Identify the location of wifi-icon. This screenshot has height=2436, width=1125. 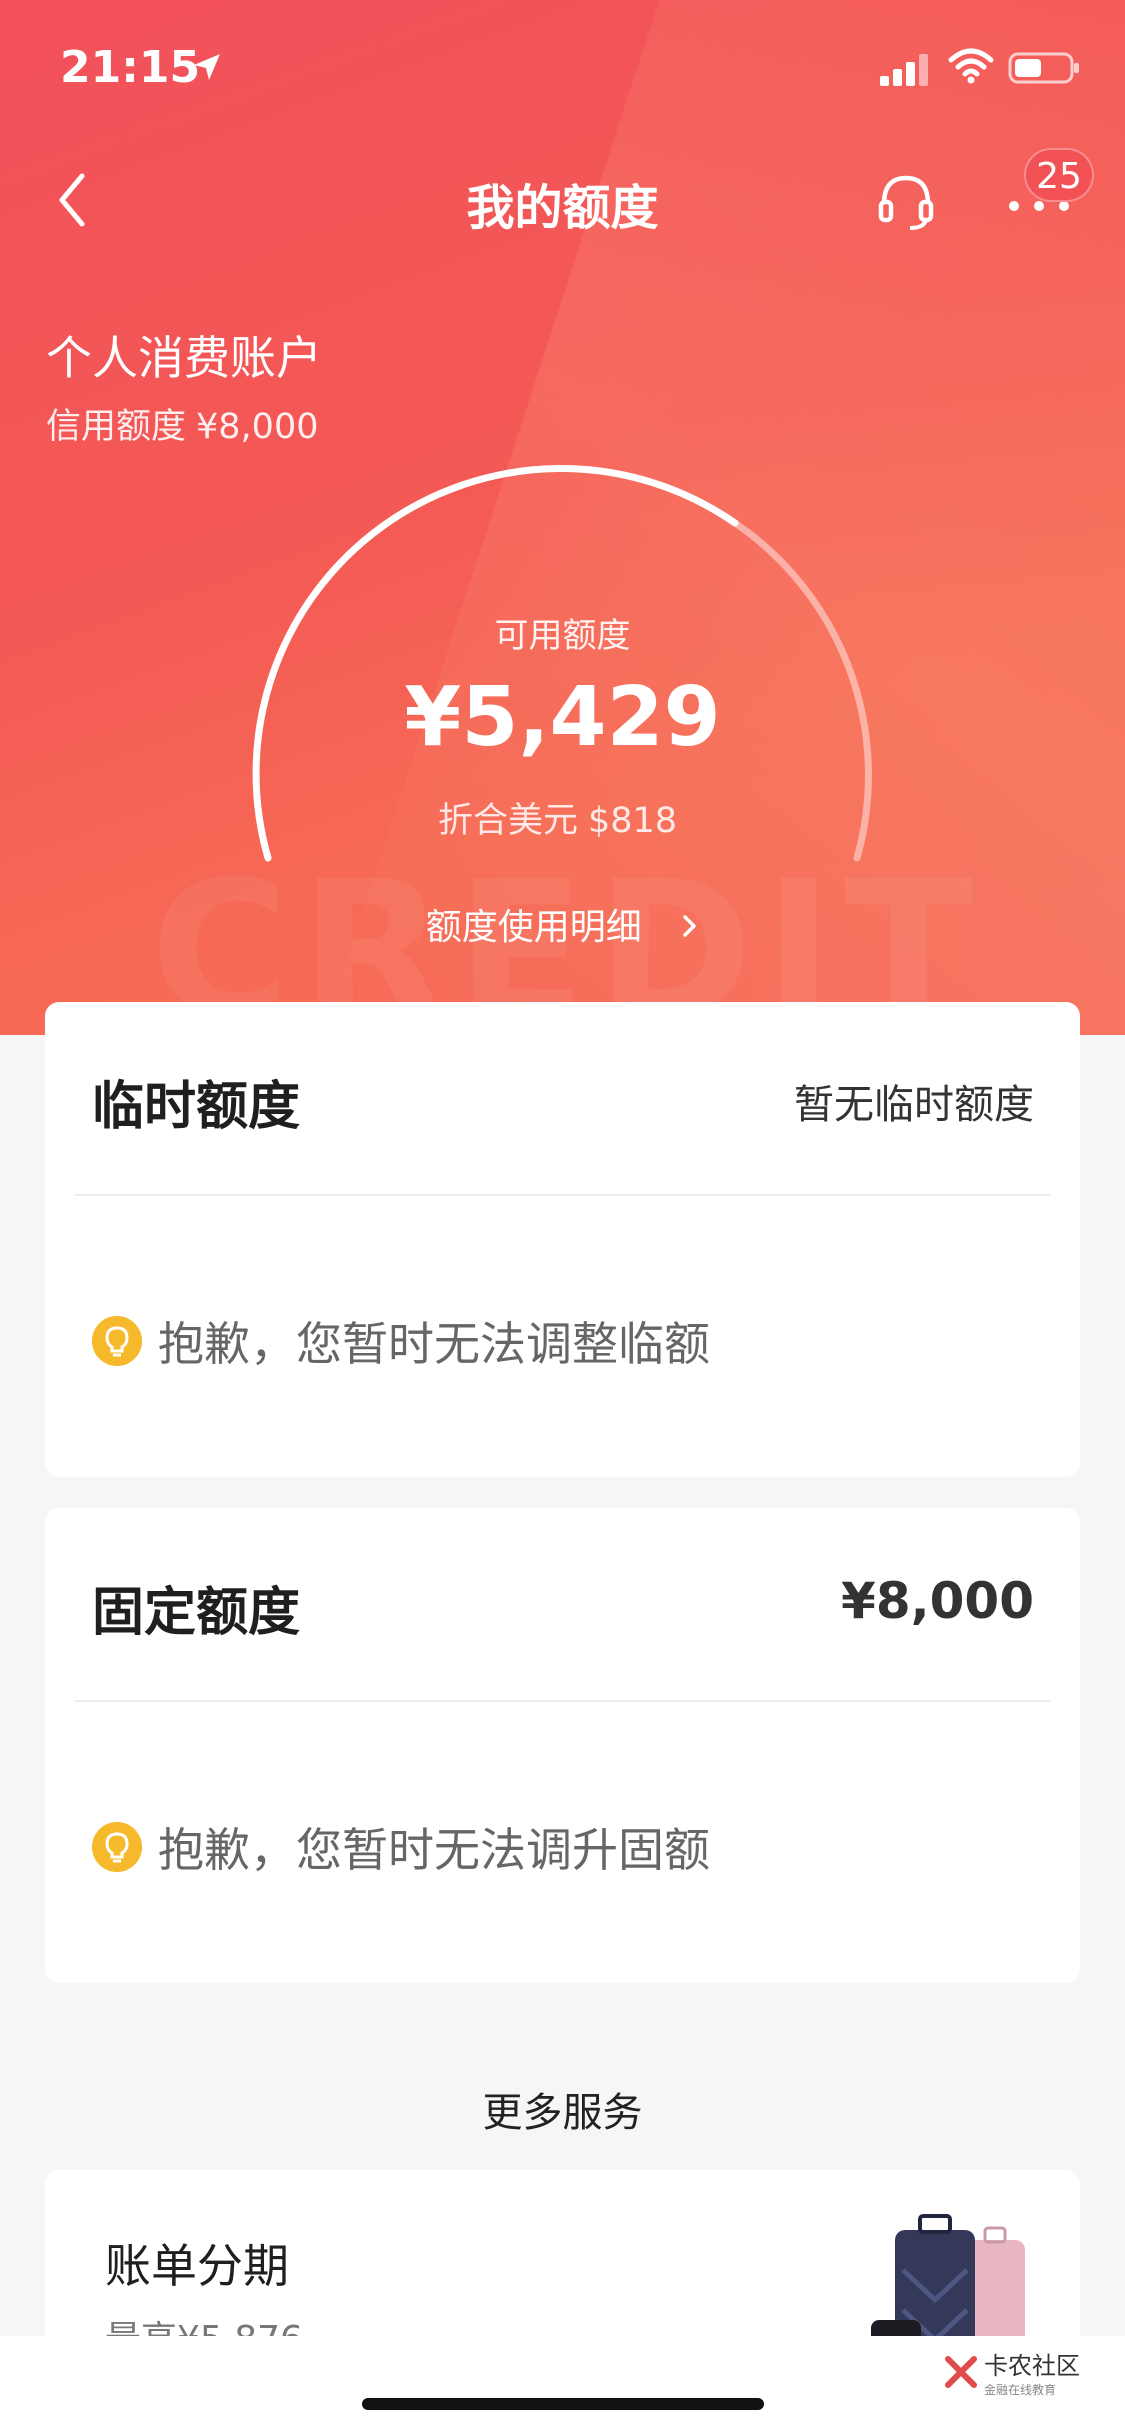
(971, 66).